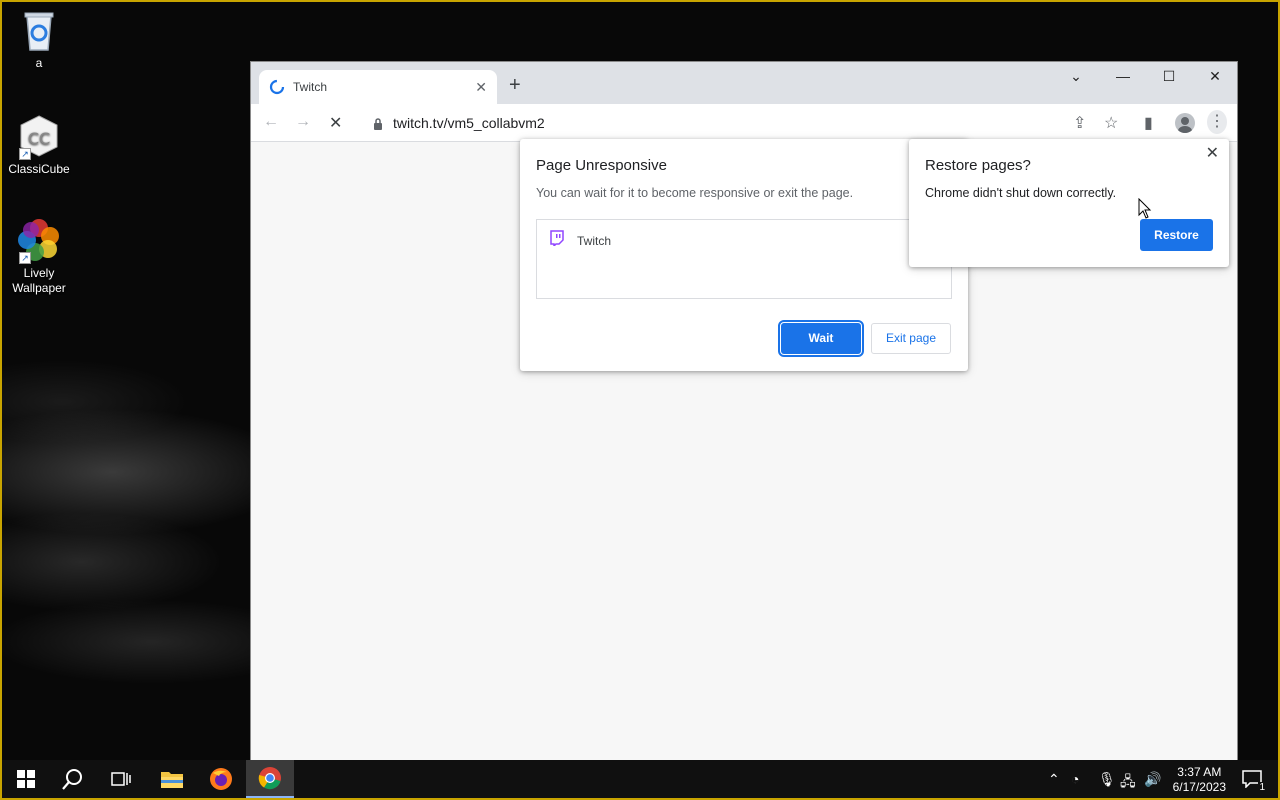  Describe the element at coordinates (1148, 123) in the screenshot. I see `side-panel-icon: ▮` at that location.